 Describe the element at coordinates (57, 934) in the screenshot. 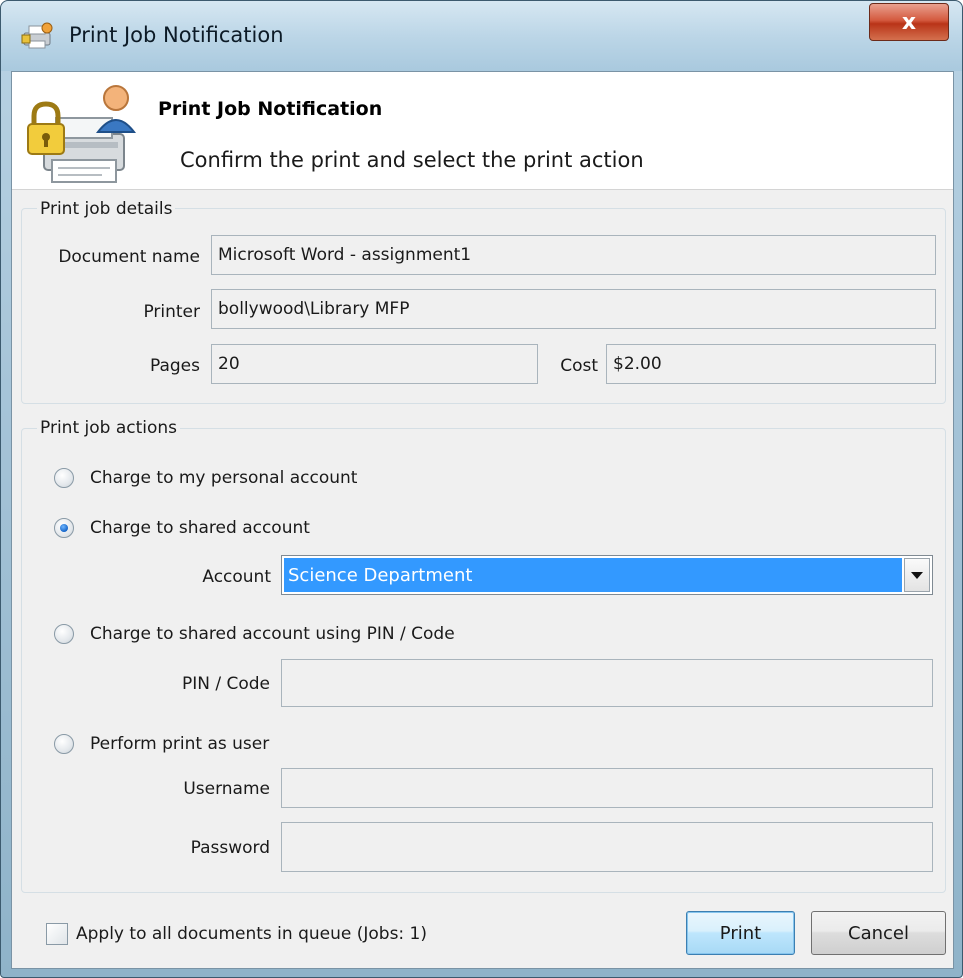

I see `apply-all-checkbox` at that location.